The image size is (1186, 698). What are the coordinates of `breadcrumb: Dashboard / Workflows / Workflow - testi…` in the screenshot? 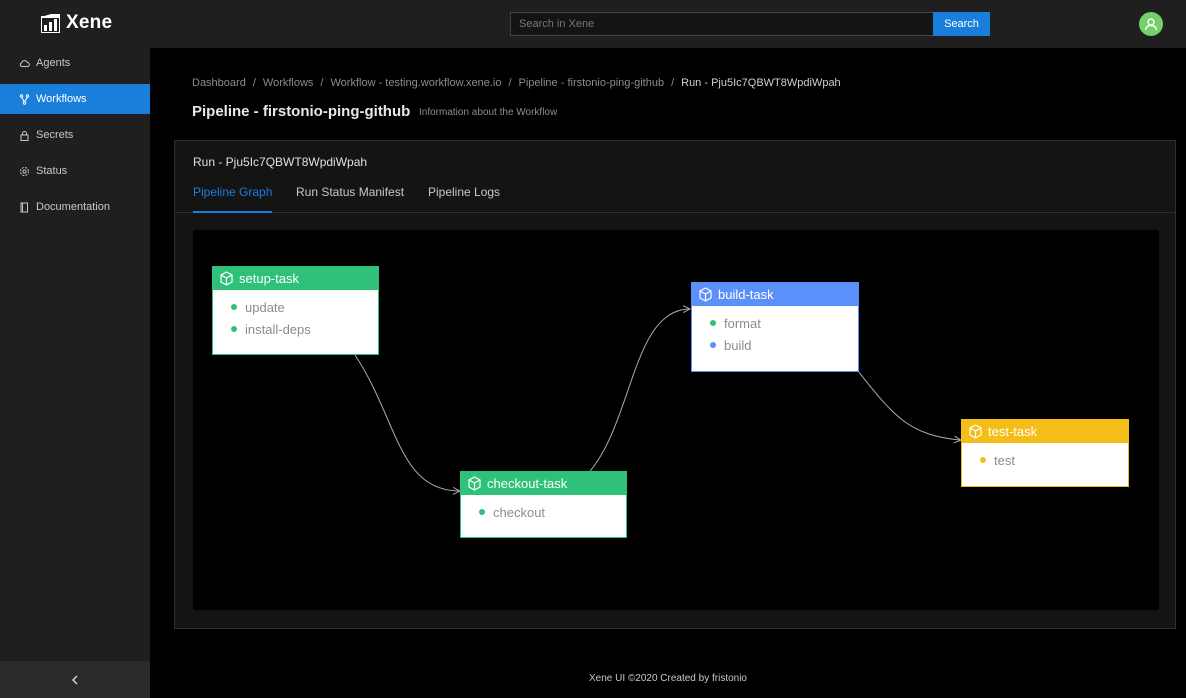 It's located at (516, 83).